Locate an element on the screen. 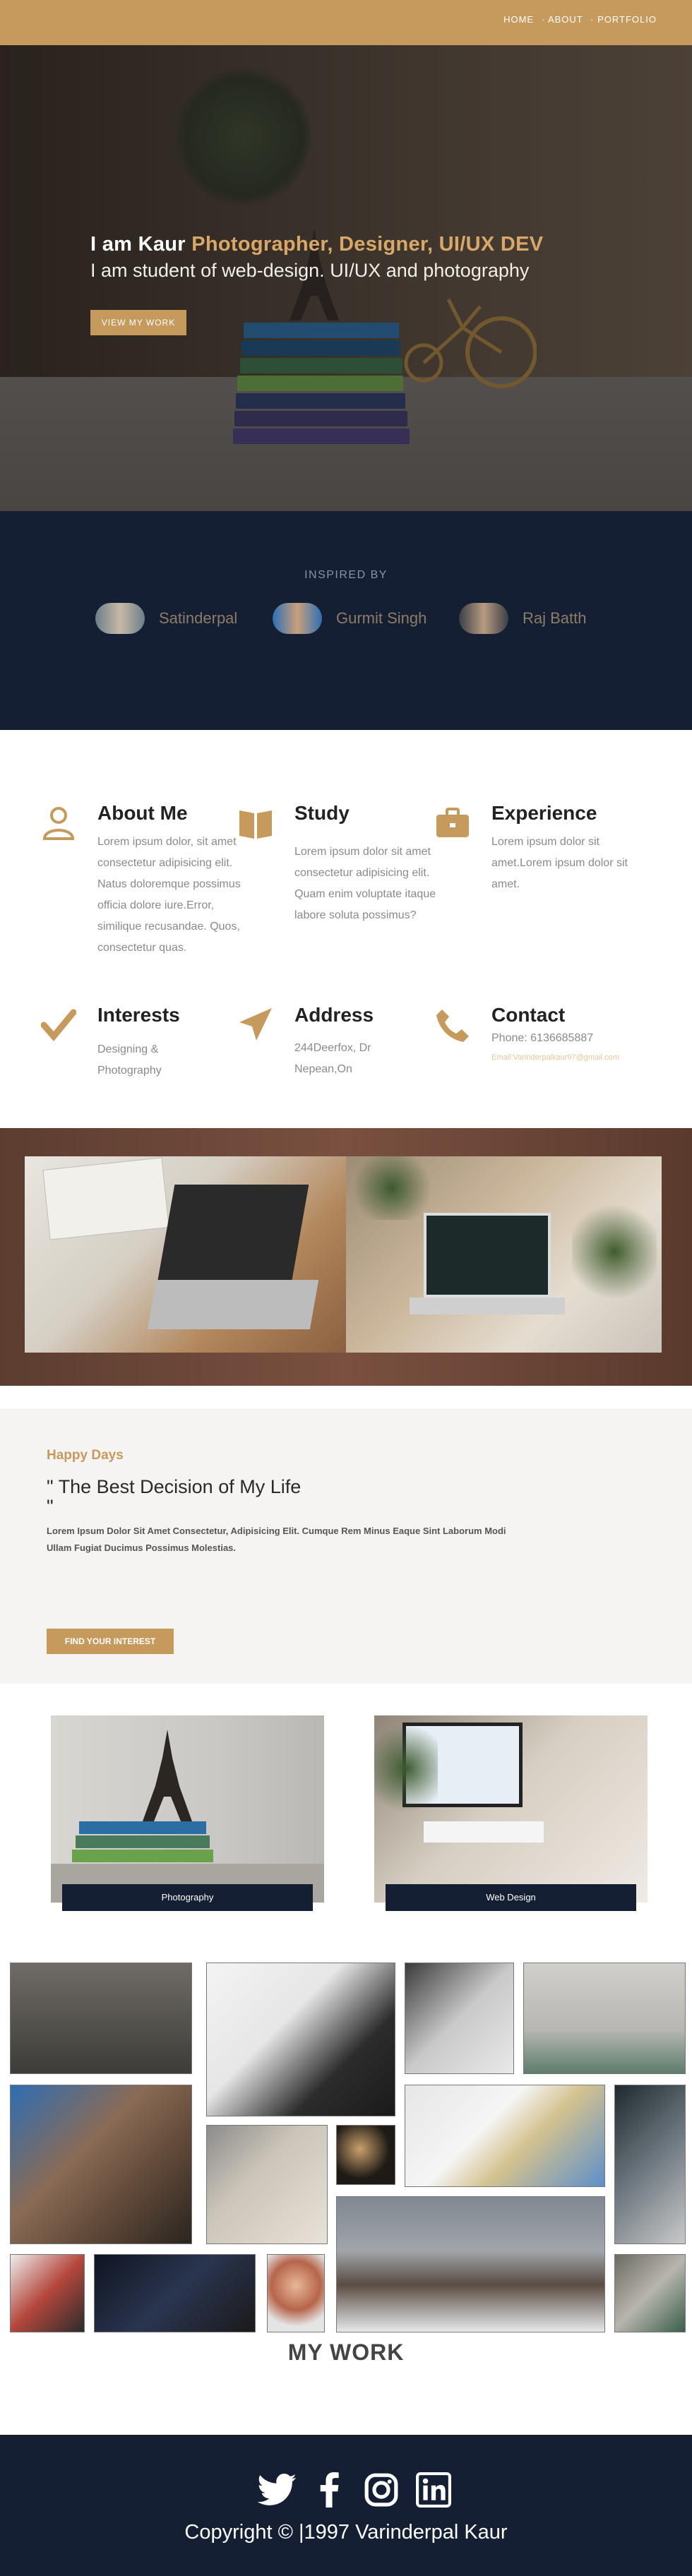 The height and width of the screenshot is (2576, 692). inspiration-person: Satinderpal is located at coordinates (166, 618).